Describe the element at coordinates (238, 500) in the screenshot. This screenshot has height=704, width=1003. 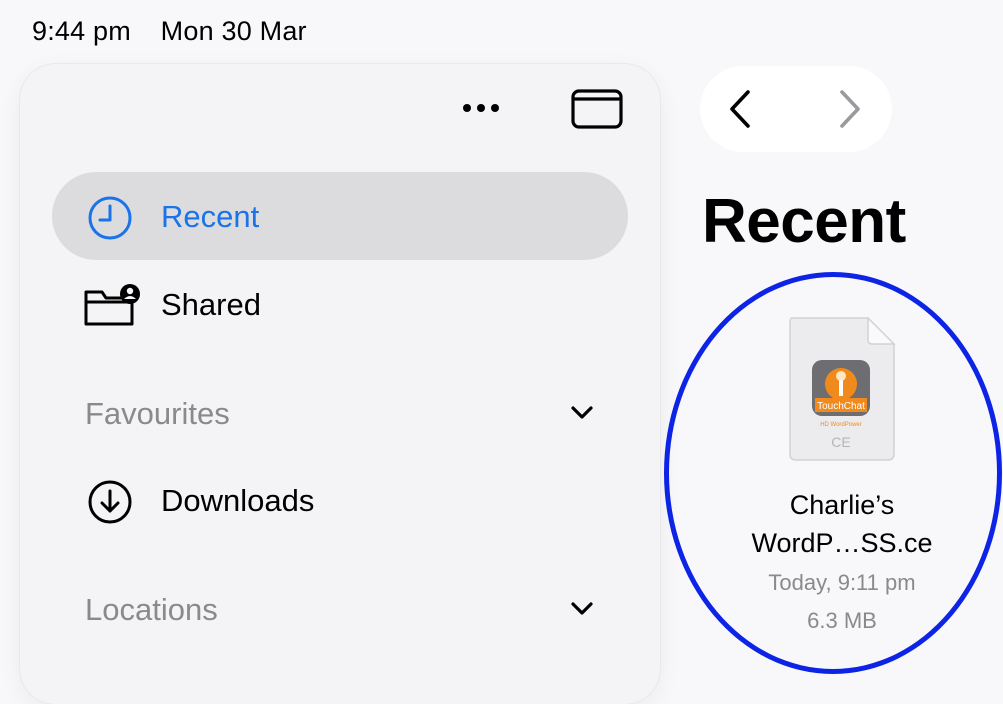
I see `sidebar-item-label: Downloads` at that location.